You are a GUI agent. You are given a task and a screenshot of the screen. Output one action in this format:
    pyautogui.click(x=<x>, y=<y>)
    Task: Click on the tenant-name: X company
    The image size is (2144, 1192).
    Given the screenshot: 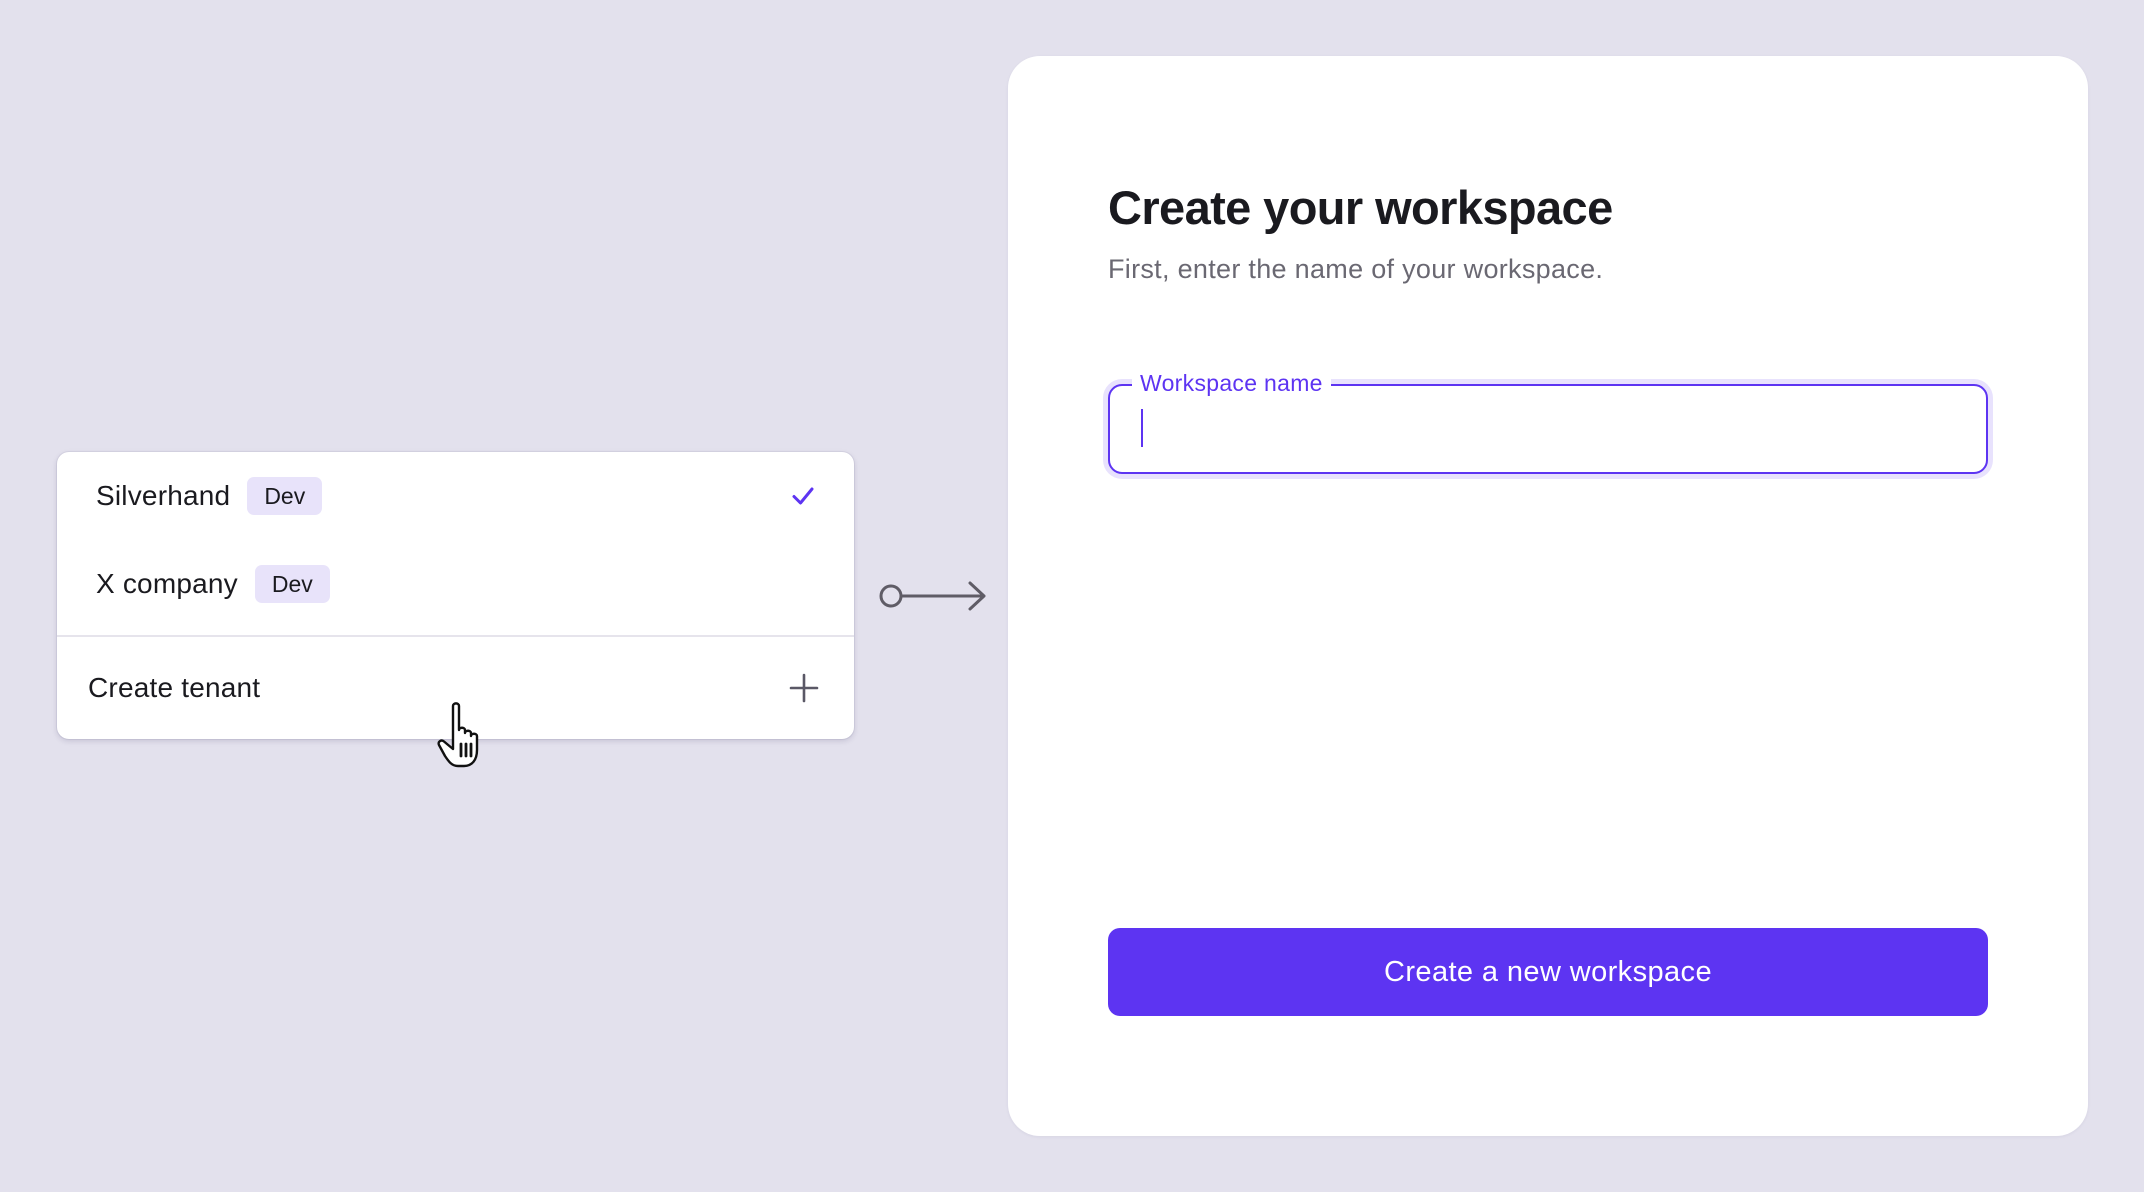 What is the action you would take?
    pyautogui.click(x=167, y=583)
    